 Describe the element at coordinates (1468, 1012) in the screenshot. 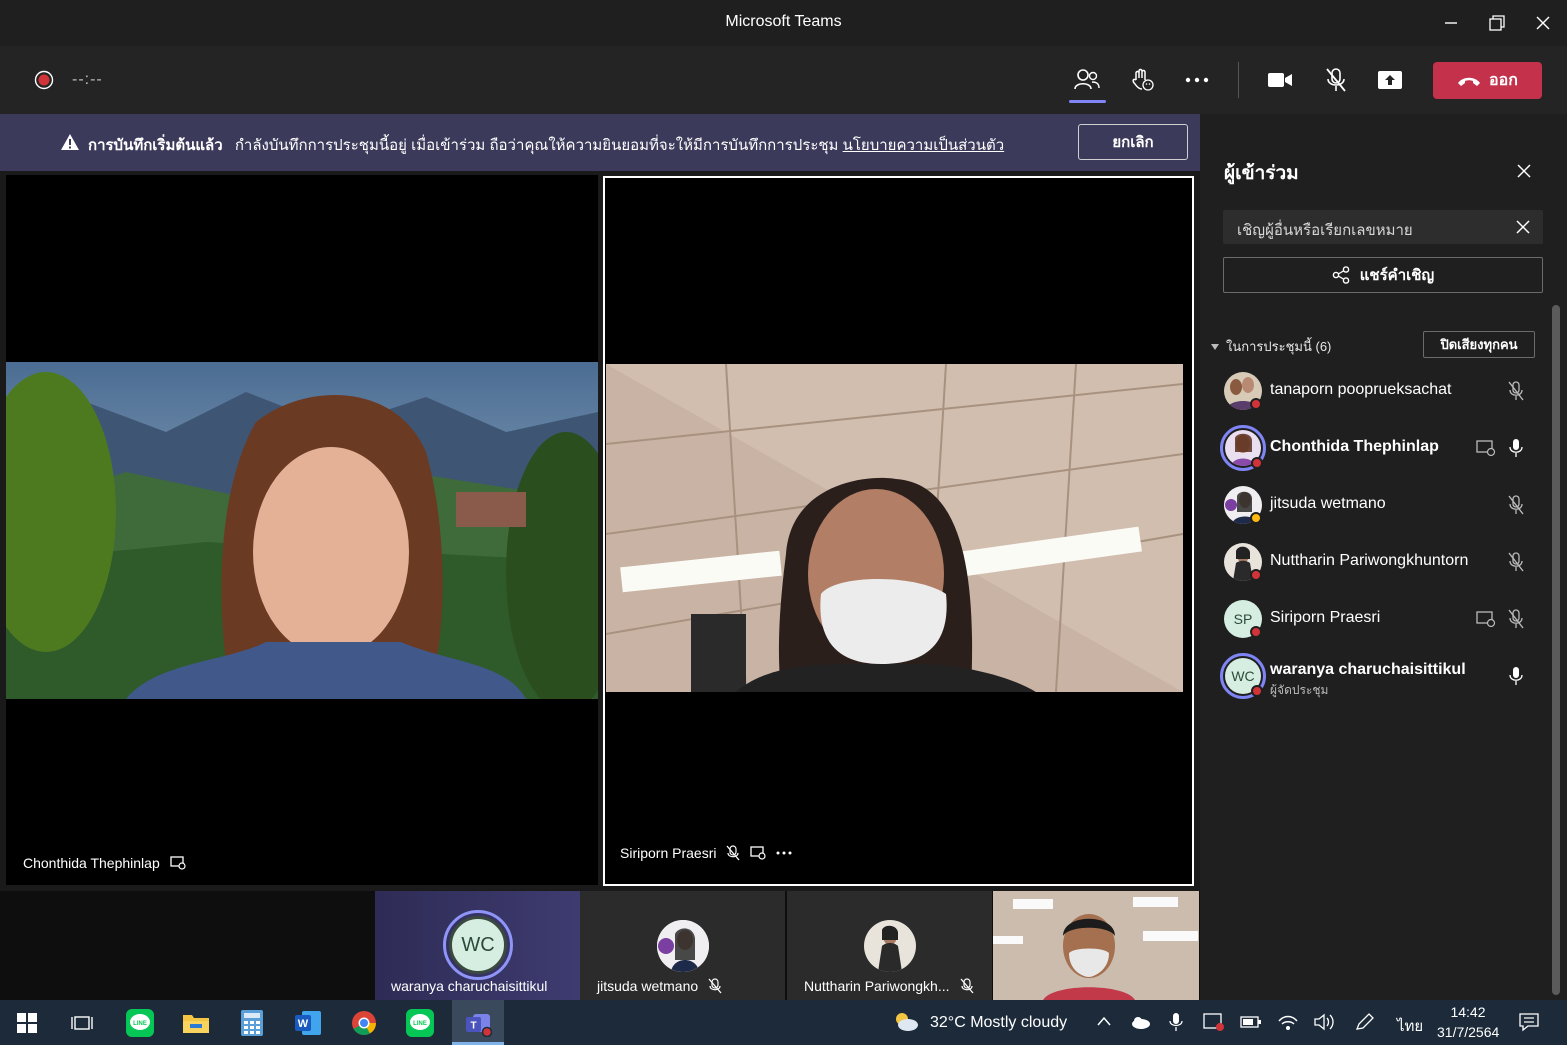

I see `clock-time: 14:42` at that location.